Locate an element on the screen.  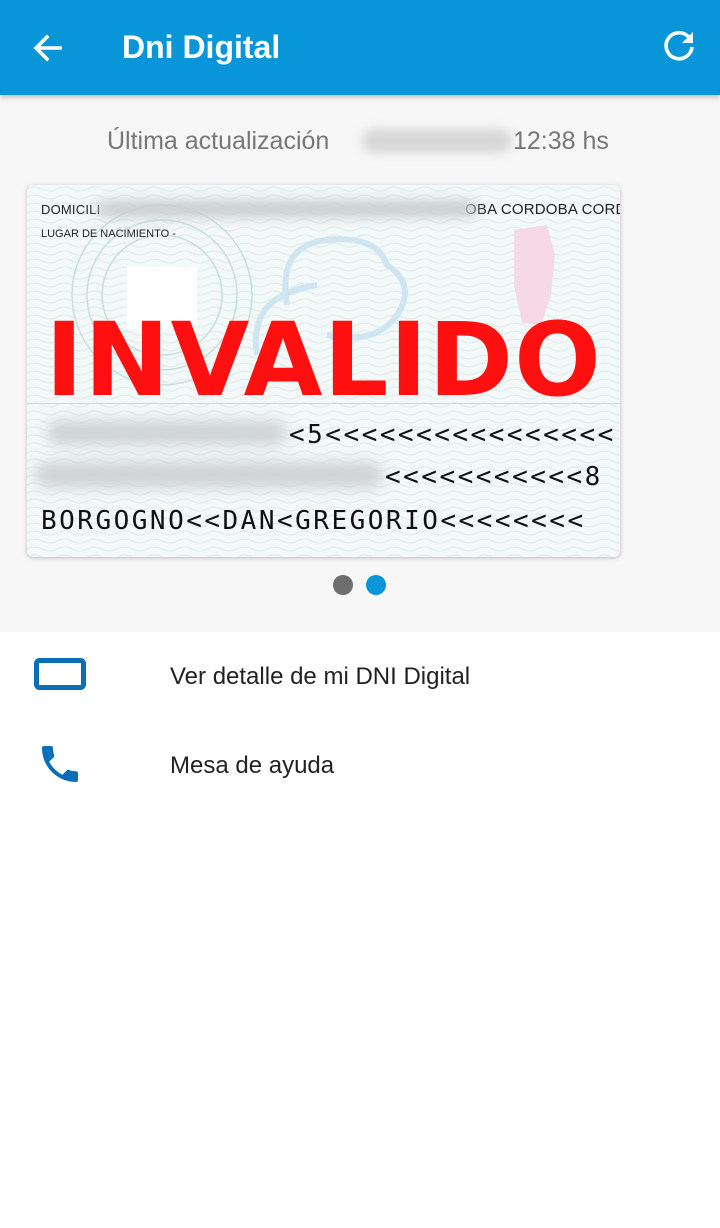
view-dni-detail-label: Ver detalle de mi DNI Digital is located at coordinates (320, 676).